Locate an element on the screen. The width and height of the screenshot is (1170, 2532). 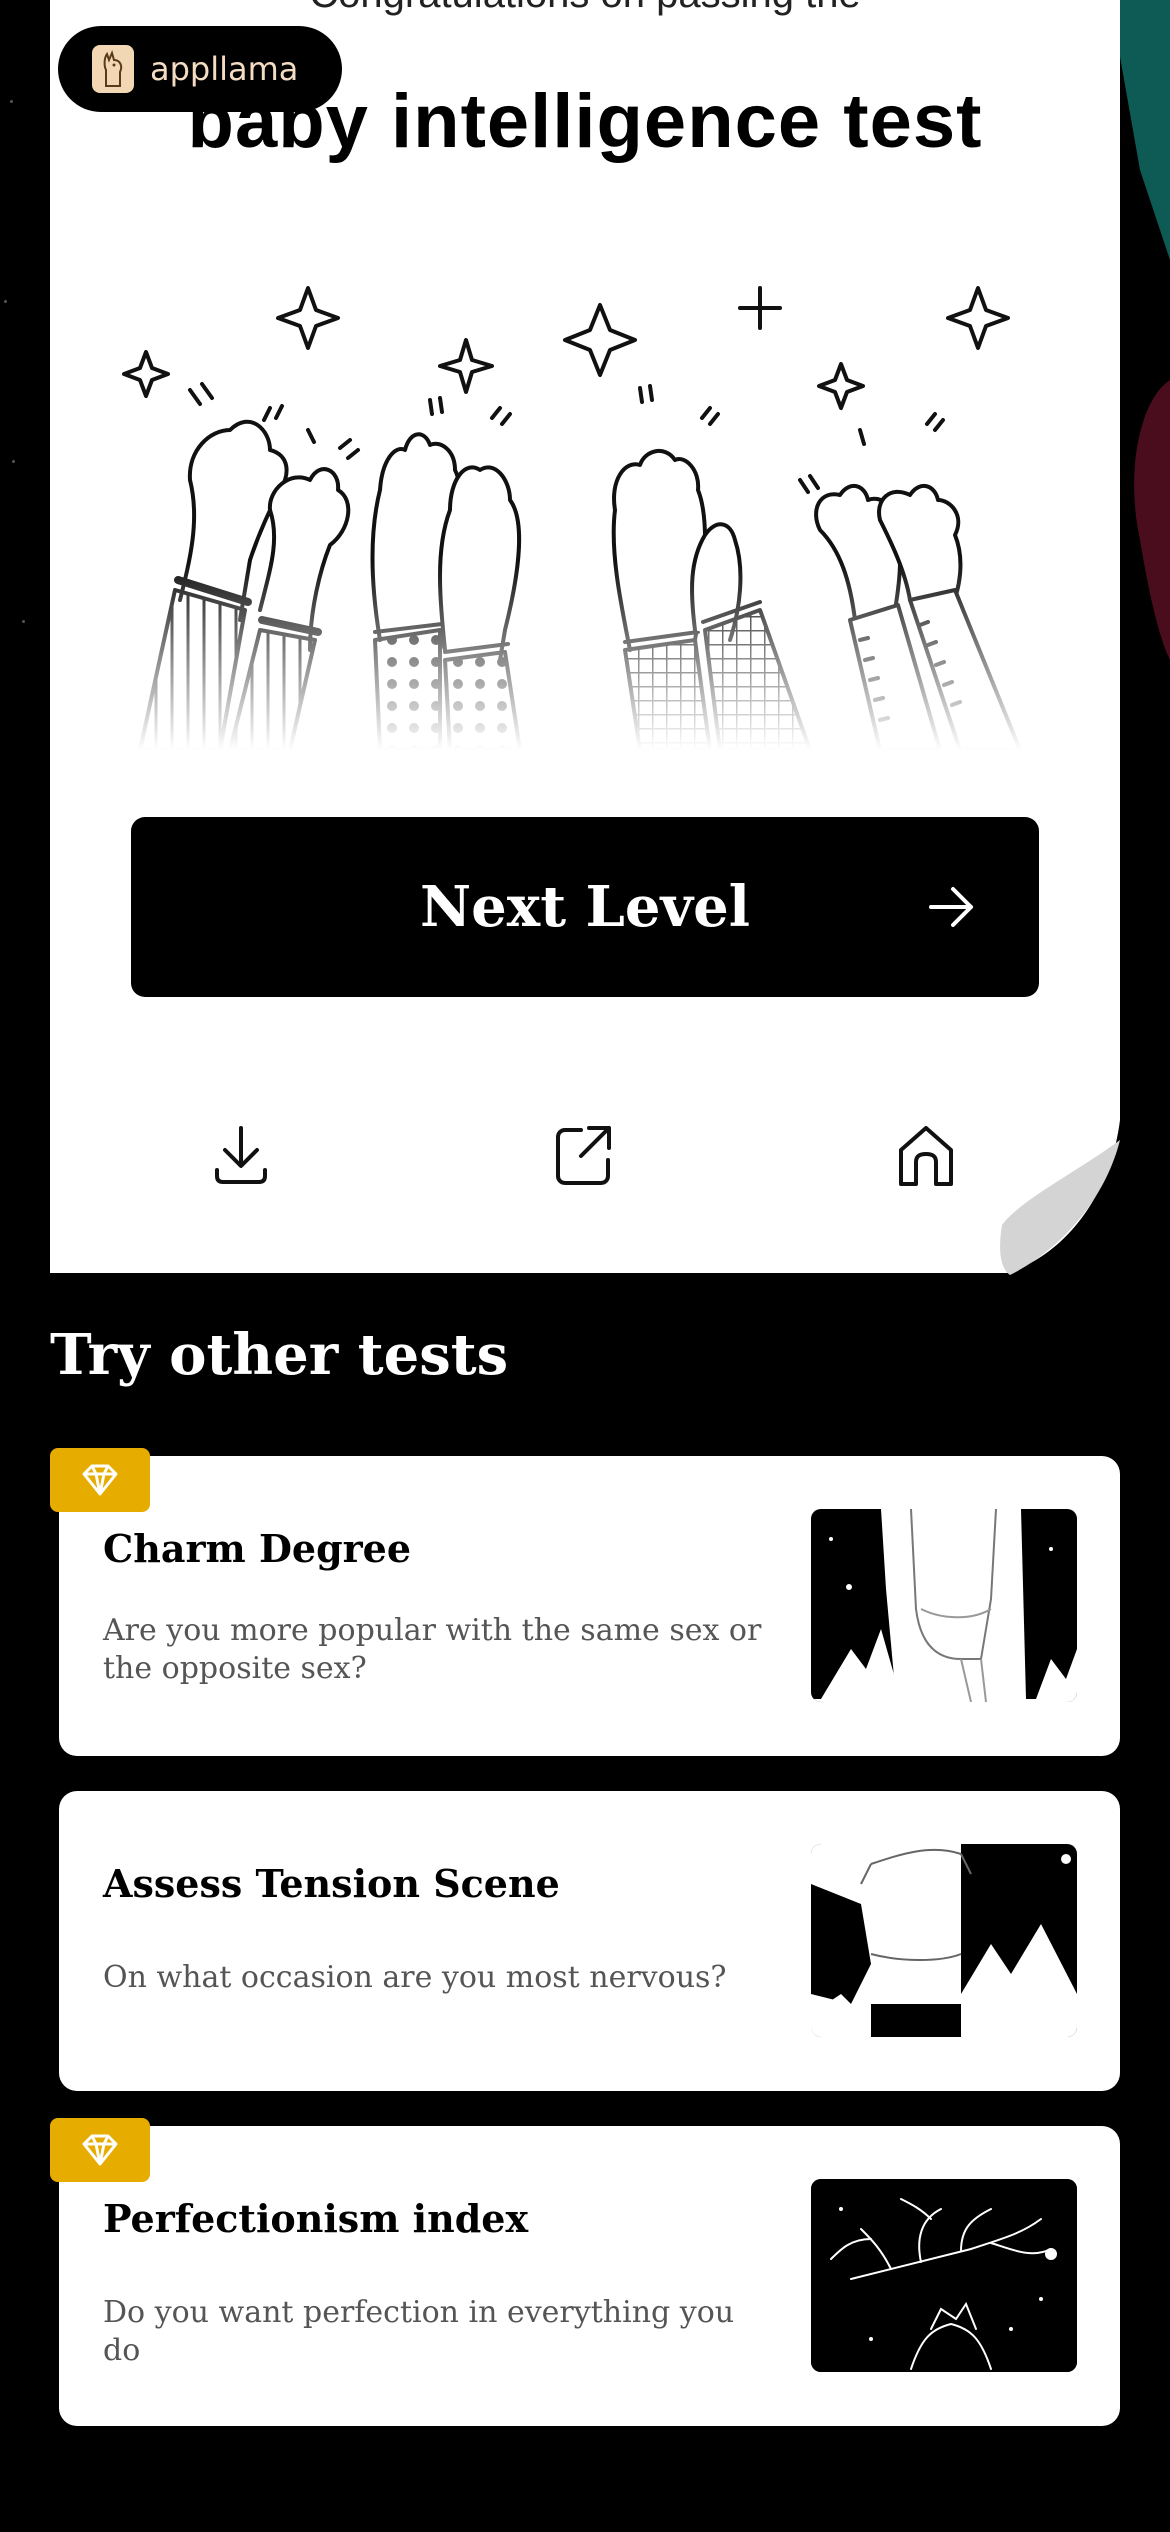
next-level-label: Next Level is located at coordinates (584, 907).